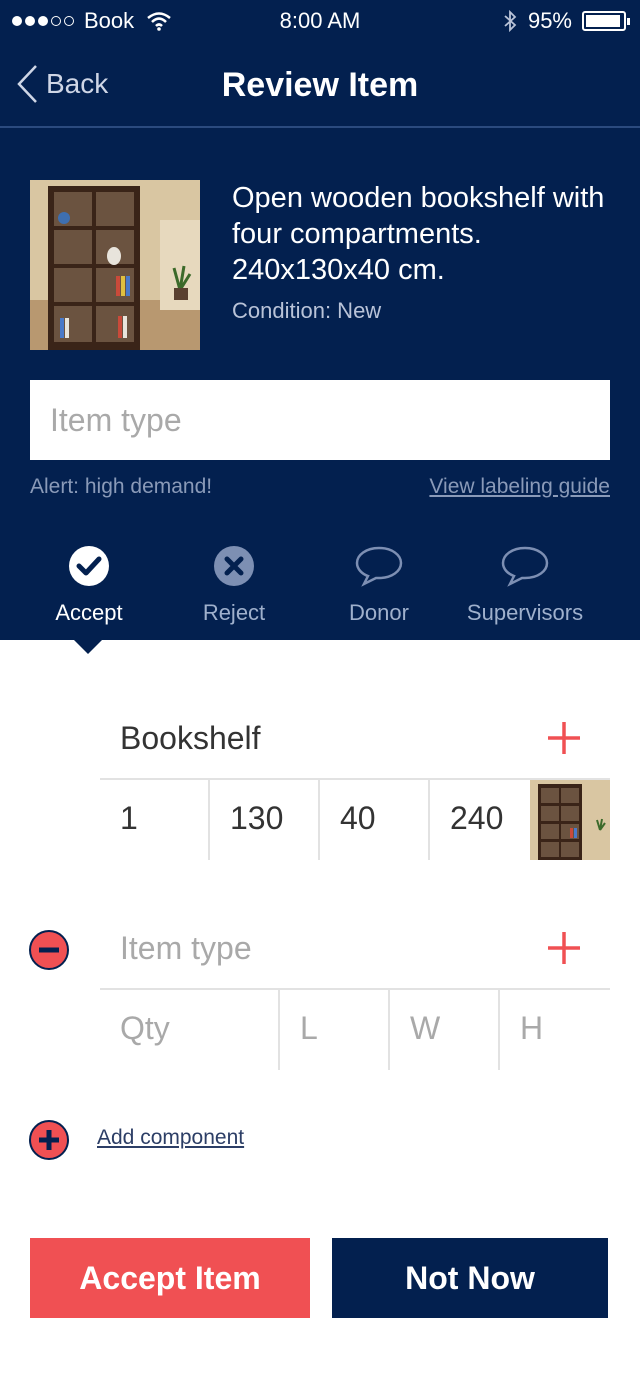 This screenshot has width=640, height=1380. I want to click on battery-percent: 95%, so click(549, 20).